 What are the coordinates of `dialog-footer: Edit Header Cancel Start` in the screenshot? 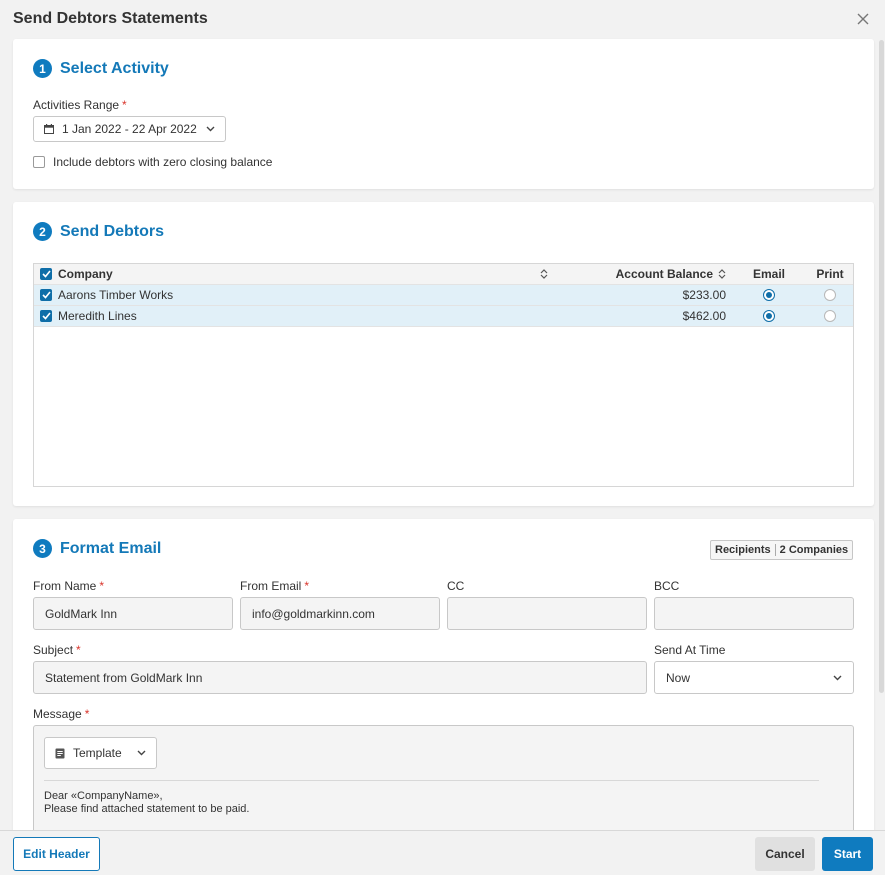 It's located at (442, 852).